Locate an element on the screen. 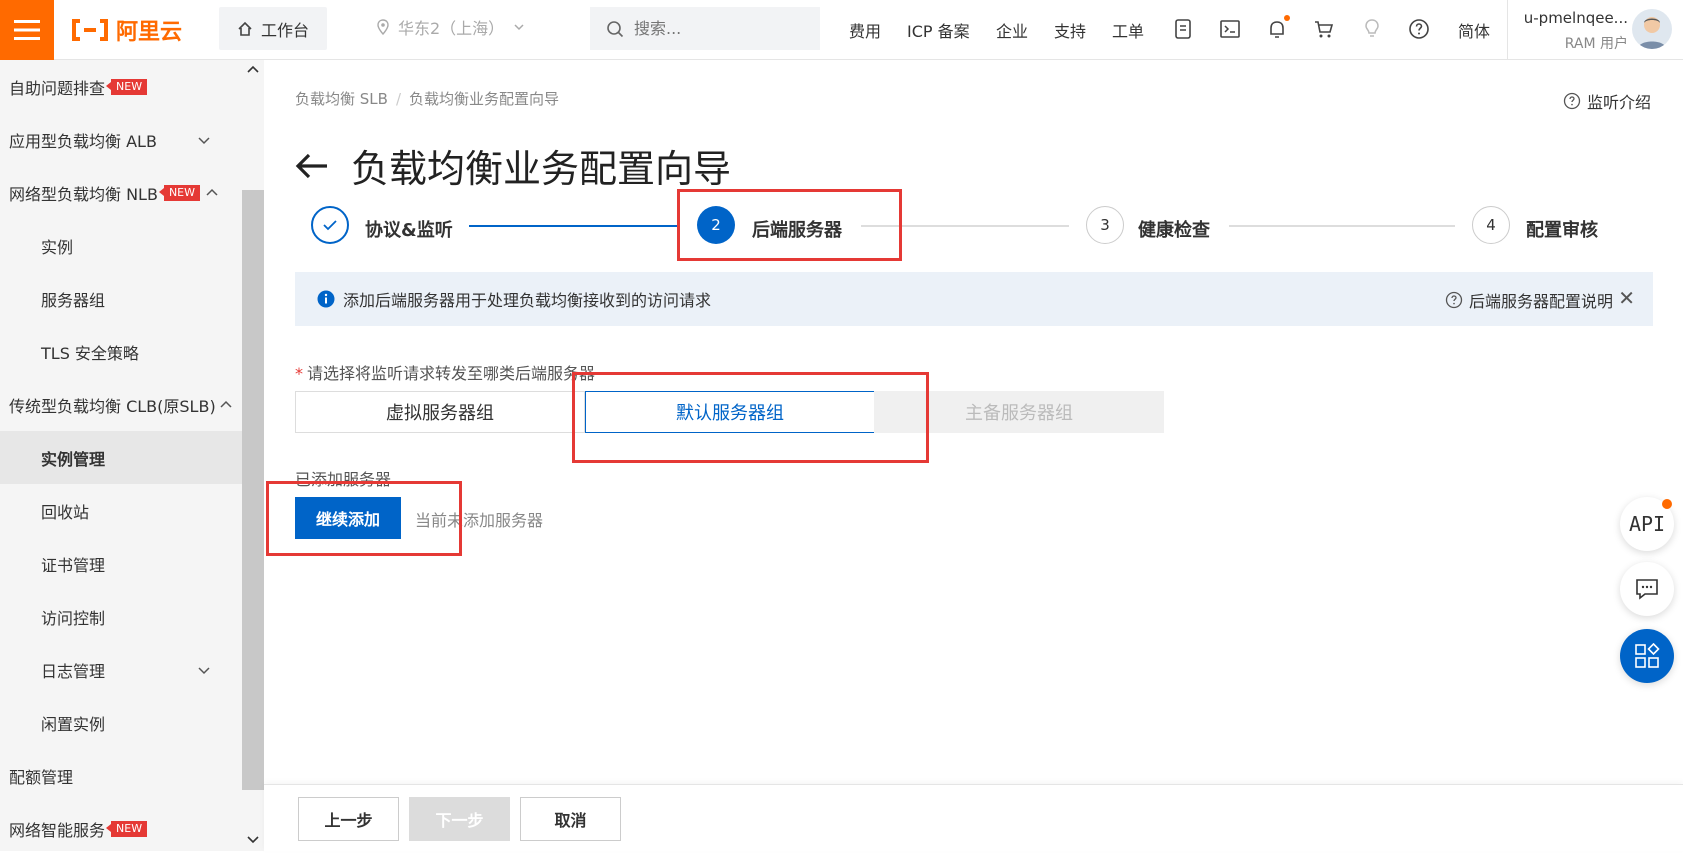  option-default-server-group: 默认服务器组 is located at coordinates (730, 412).